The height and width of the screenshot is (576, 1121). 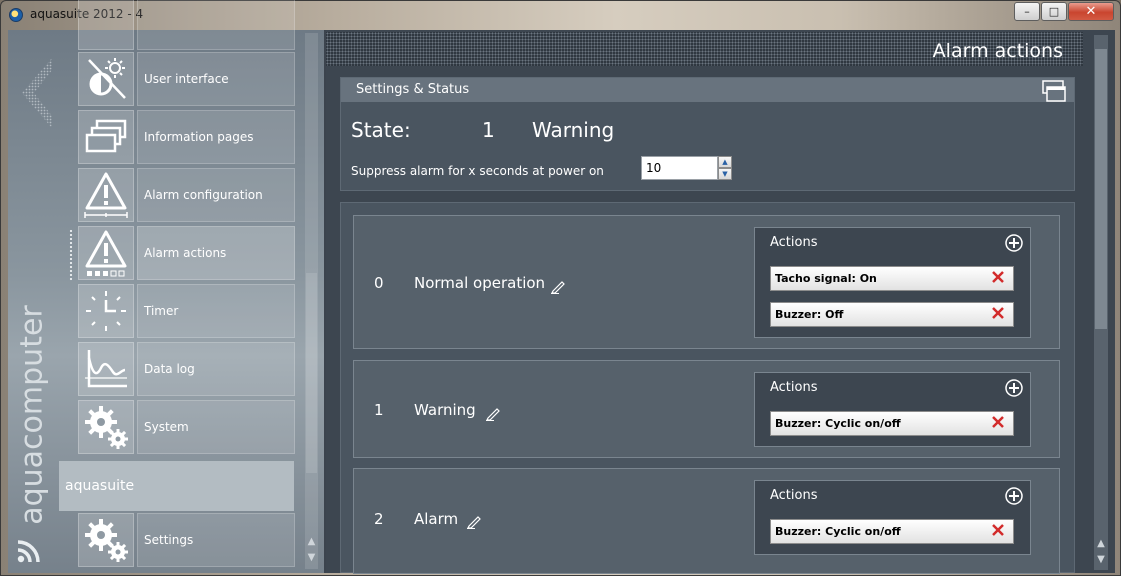 What do you see at coordinates (106, 79) in the screenshot?
I see `user-interface-icon` at bounding box center [106, 79].